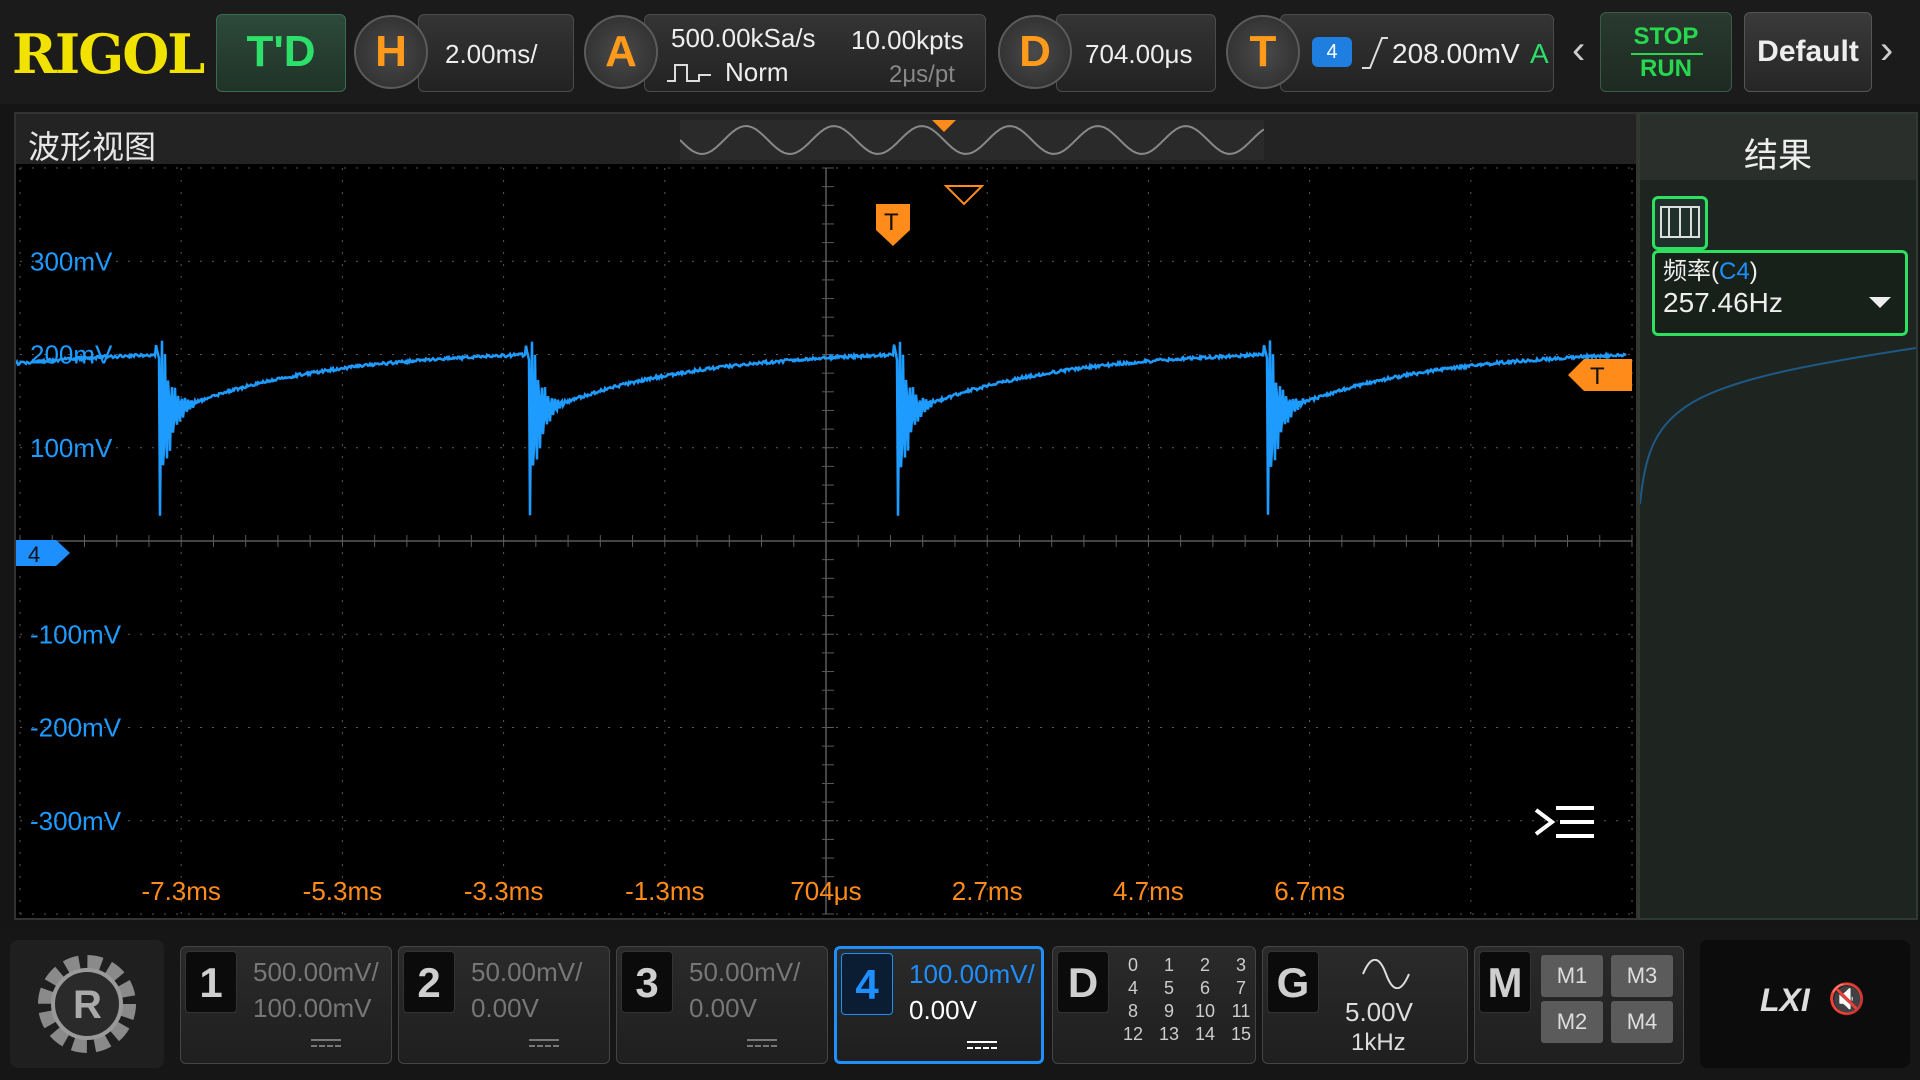 The image size is (1920, 1080). I want to click on generator-button: G 5.00V 1kHz, so click(1365, 1005).